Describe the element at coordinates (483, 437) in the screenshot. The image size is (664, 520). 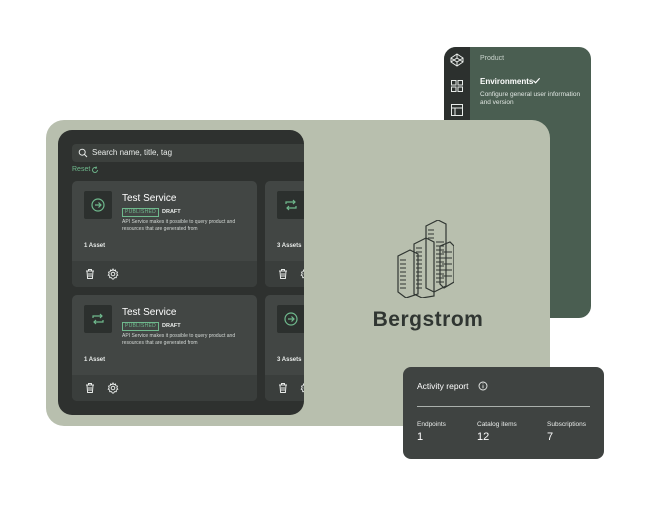
I see `stat-value-catalog-items: 12` at that location.